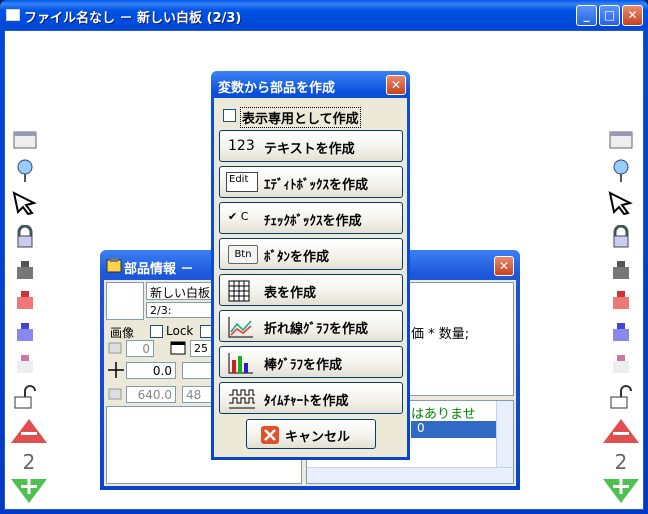  What do you see at coordinates (504, 434) in the screenshot?
I see `vertical-scrollbar` at bounding box center [504, 434].